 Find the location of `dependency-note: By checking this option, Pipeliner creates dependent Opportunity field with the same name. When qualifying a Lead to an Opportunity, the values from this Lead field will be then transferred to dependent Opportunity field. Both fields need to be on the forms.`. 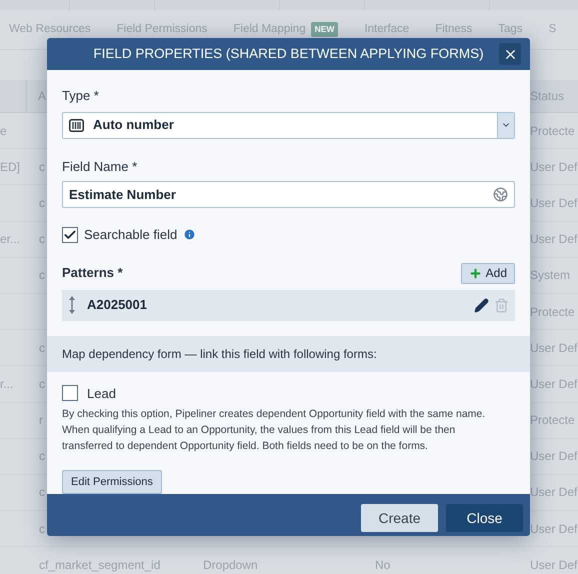

dependency-note: By checking this option, Pipeliner creates dependent Opportunity field with the same name. When qualifying a Lead to an Opportunity, the values from this Lead field will be then transferred to dependent Opportunity field. Both fields need to be on the forms. is located at coordinates (274, 430).